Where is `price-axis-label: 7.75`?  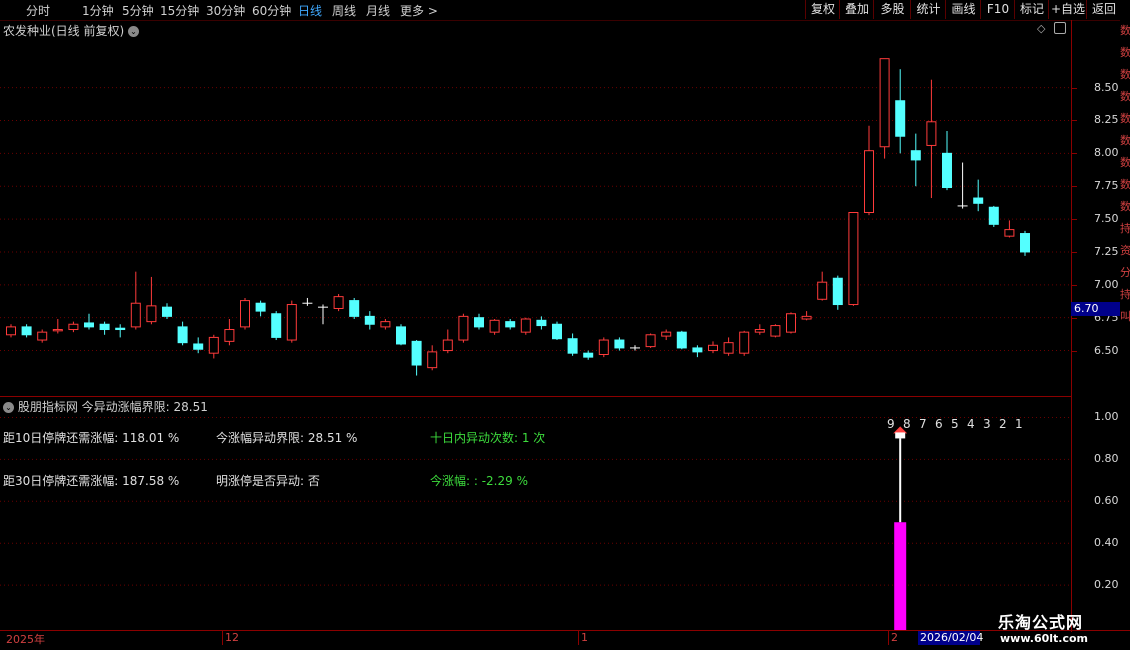
price-axis-label: 7.75 is located at coordinates (1106, 186).